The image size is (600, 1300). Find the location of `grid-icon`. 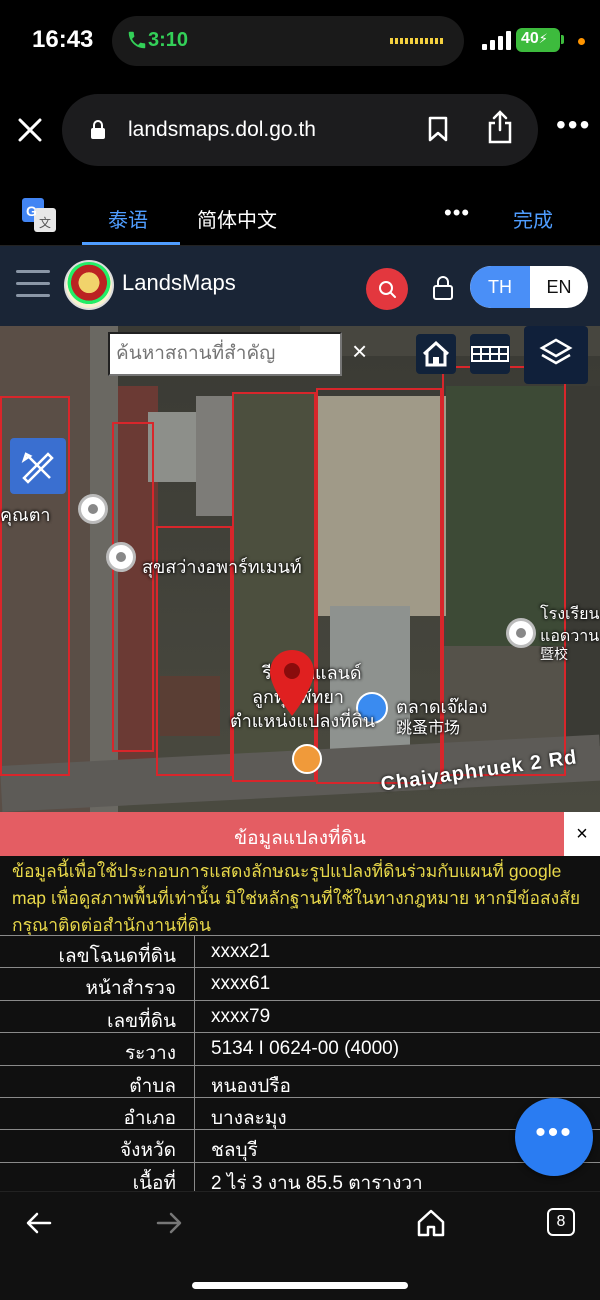

grid-icon is located at coordinates (490, 354).